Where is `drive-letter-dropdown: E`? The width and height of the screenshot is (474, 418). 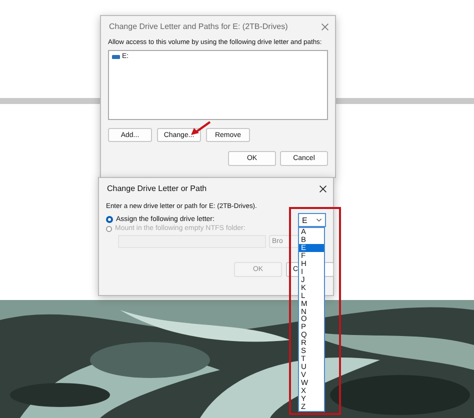 drive-letter-dropdown: E is located at coordinates (312, 220).